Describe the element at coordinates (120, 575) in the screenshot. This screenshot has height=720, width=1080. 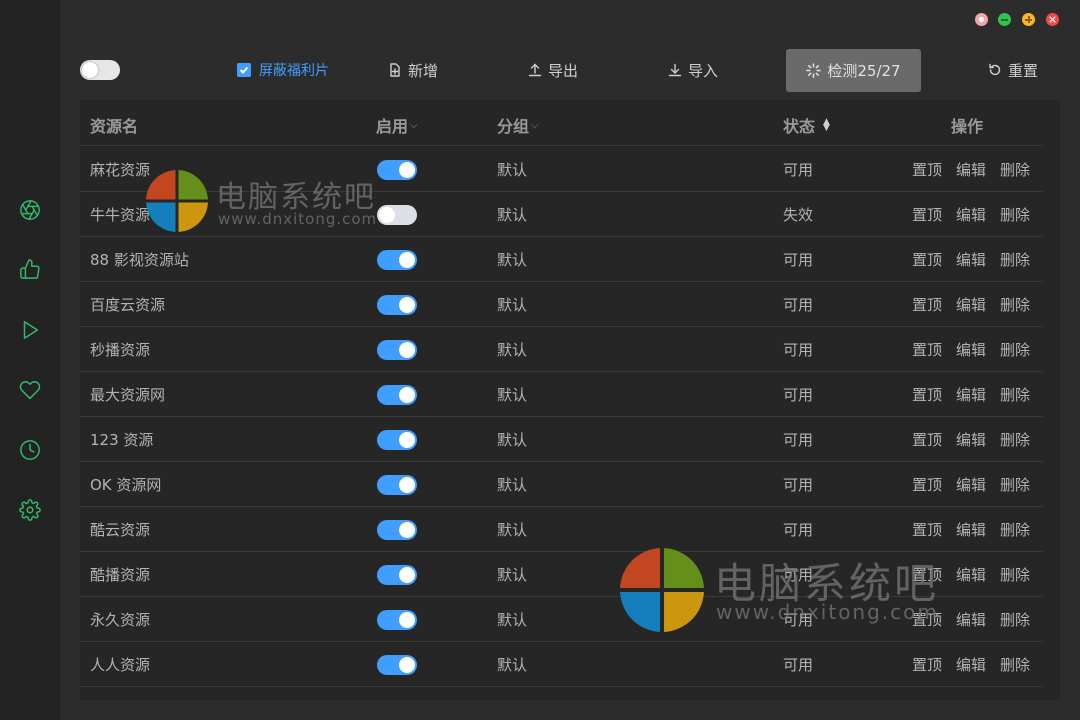
I see `resource-name: 酷播资源` at that location.